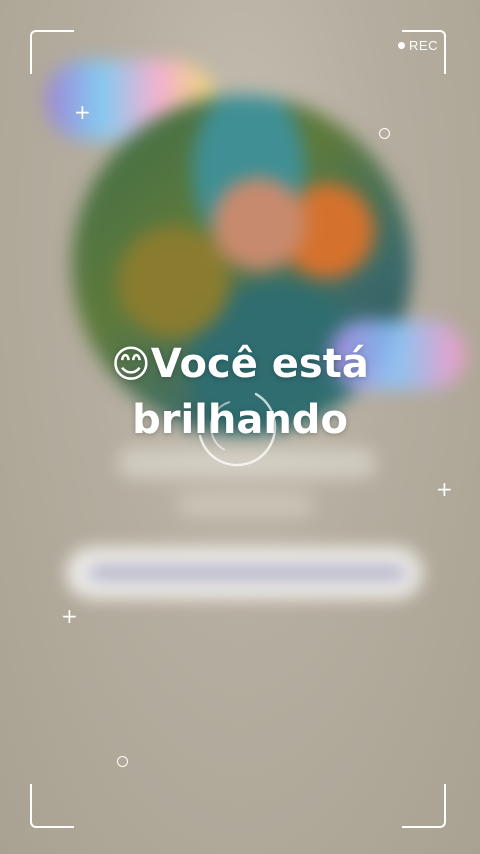 This screenshot has height=854, width=480. Describe the element at coordinates (244, 573) in the screenshot. I see `profile-link-pill` at that location.